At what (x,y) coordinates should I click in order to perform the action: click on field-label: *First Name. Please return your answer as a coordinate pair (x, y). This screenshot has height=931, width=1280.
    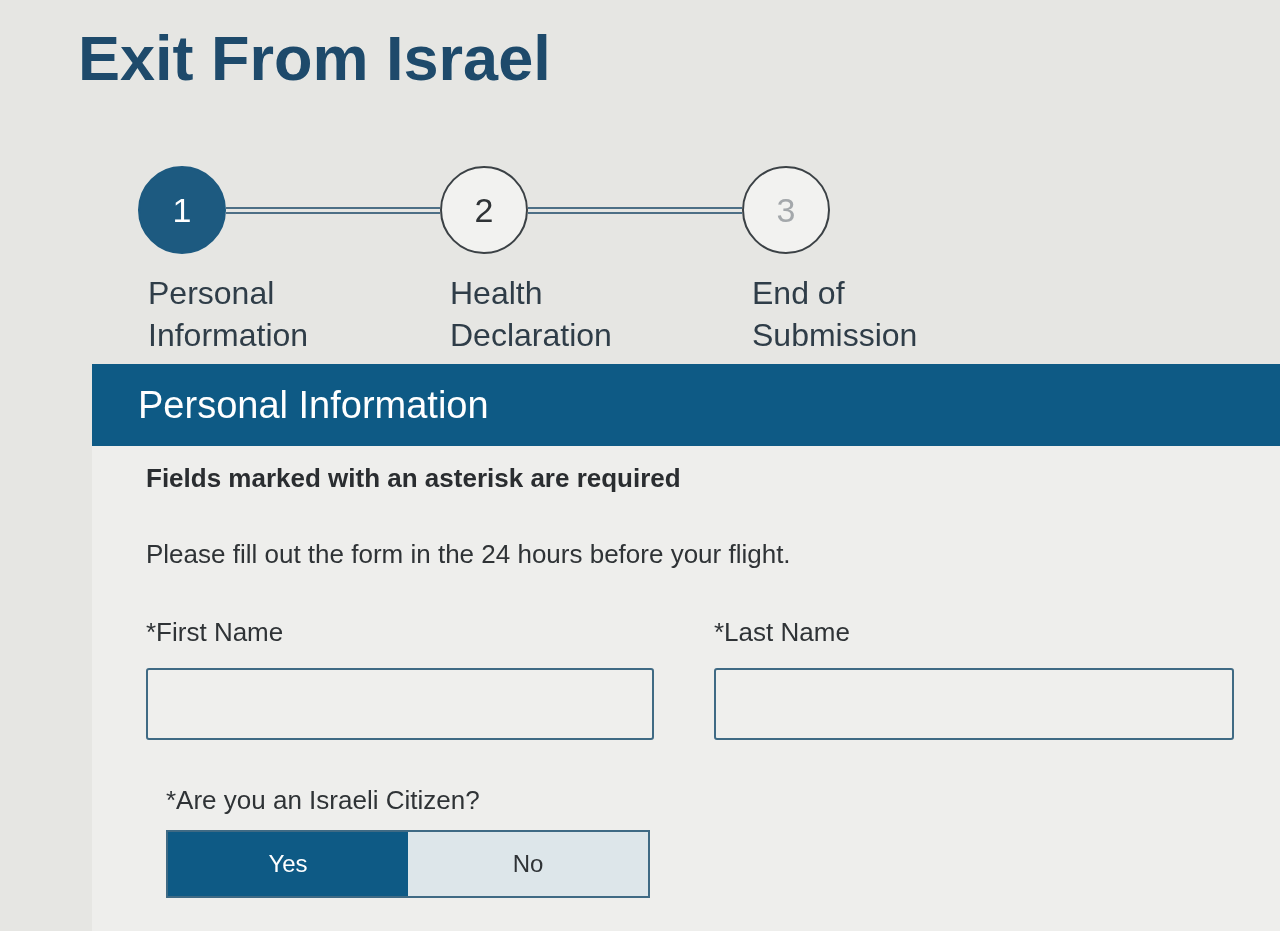
    Looking at the image, I should click on (215, 632).